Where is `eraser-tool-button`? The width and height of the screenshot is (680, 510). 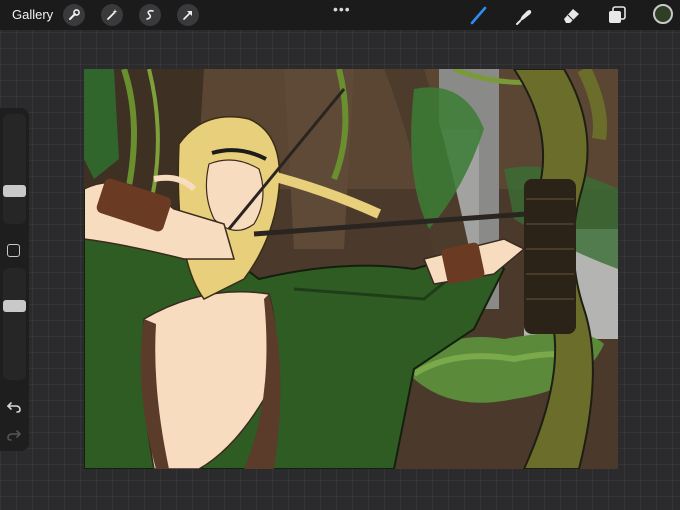
eraser-tool-button is located at coordinates (571, 15).